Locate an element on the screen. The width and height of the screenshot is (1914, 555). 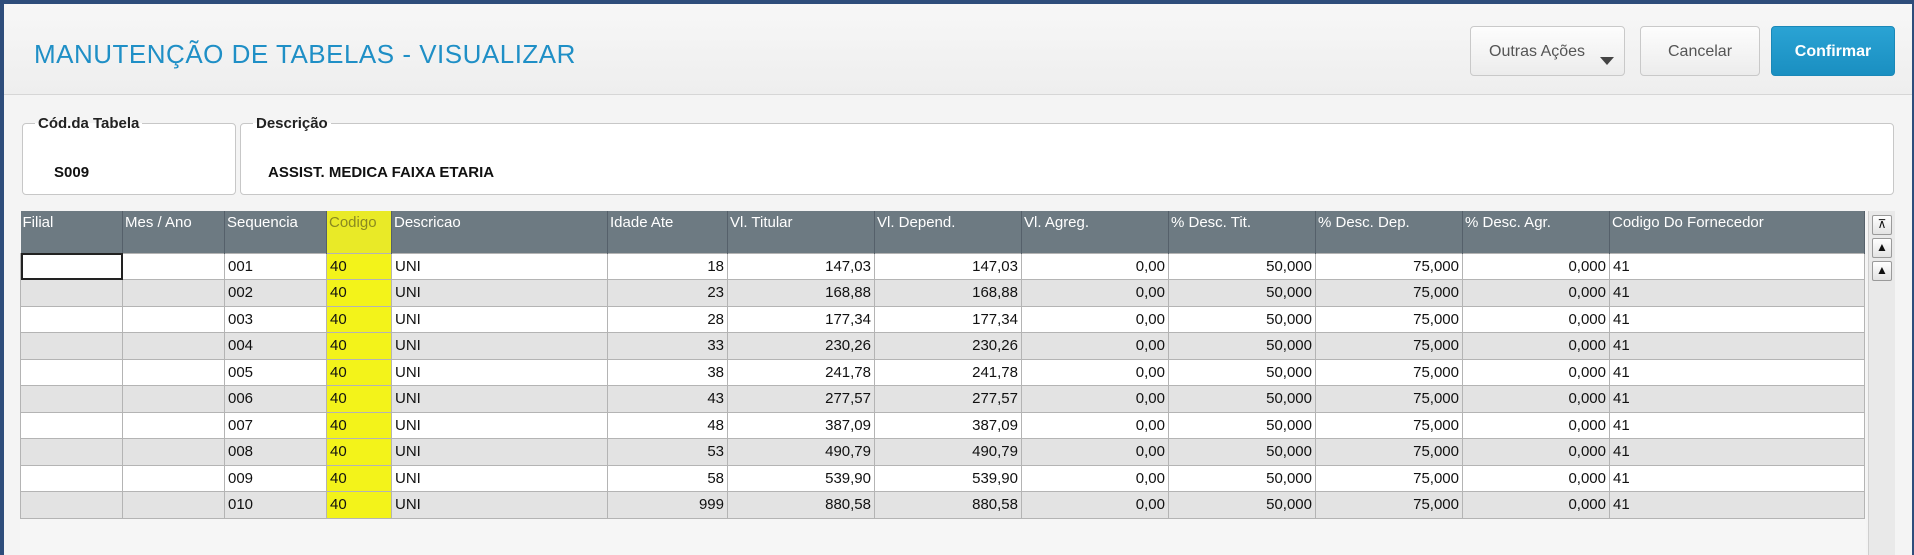
cell-idade-ate: 33 is located at coordinates (667, 346).